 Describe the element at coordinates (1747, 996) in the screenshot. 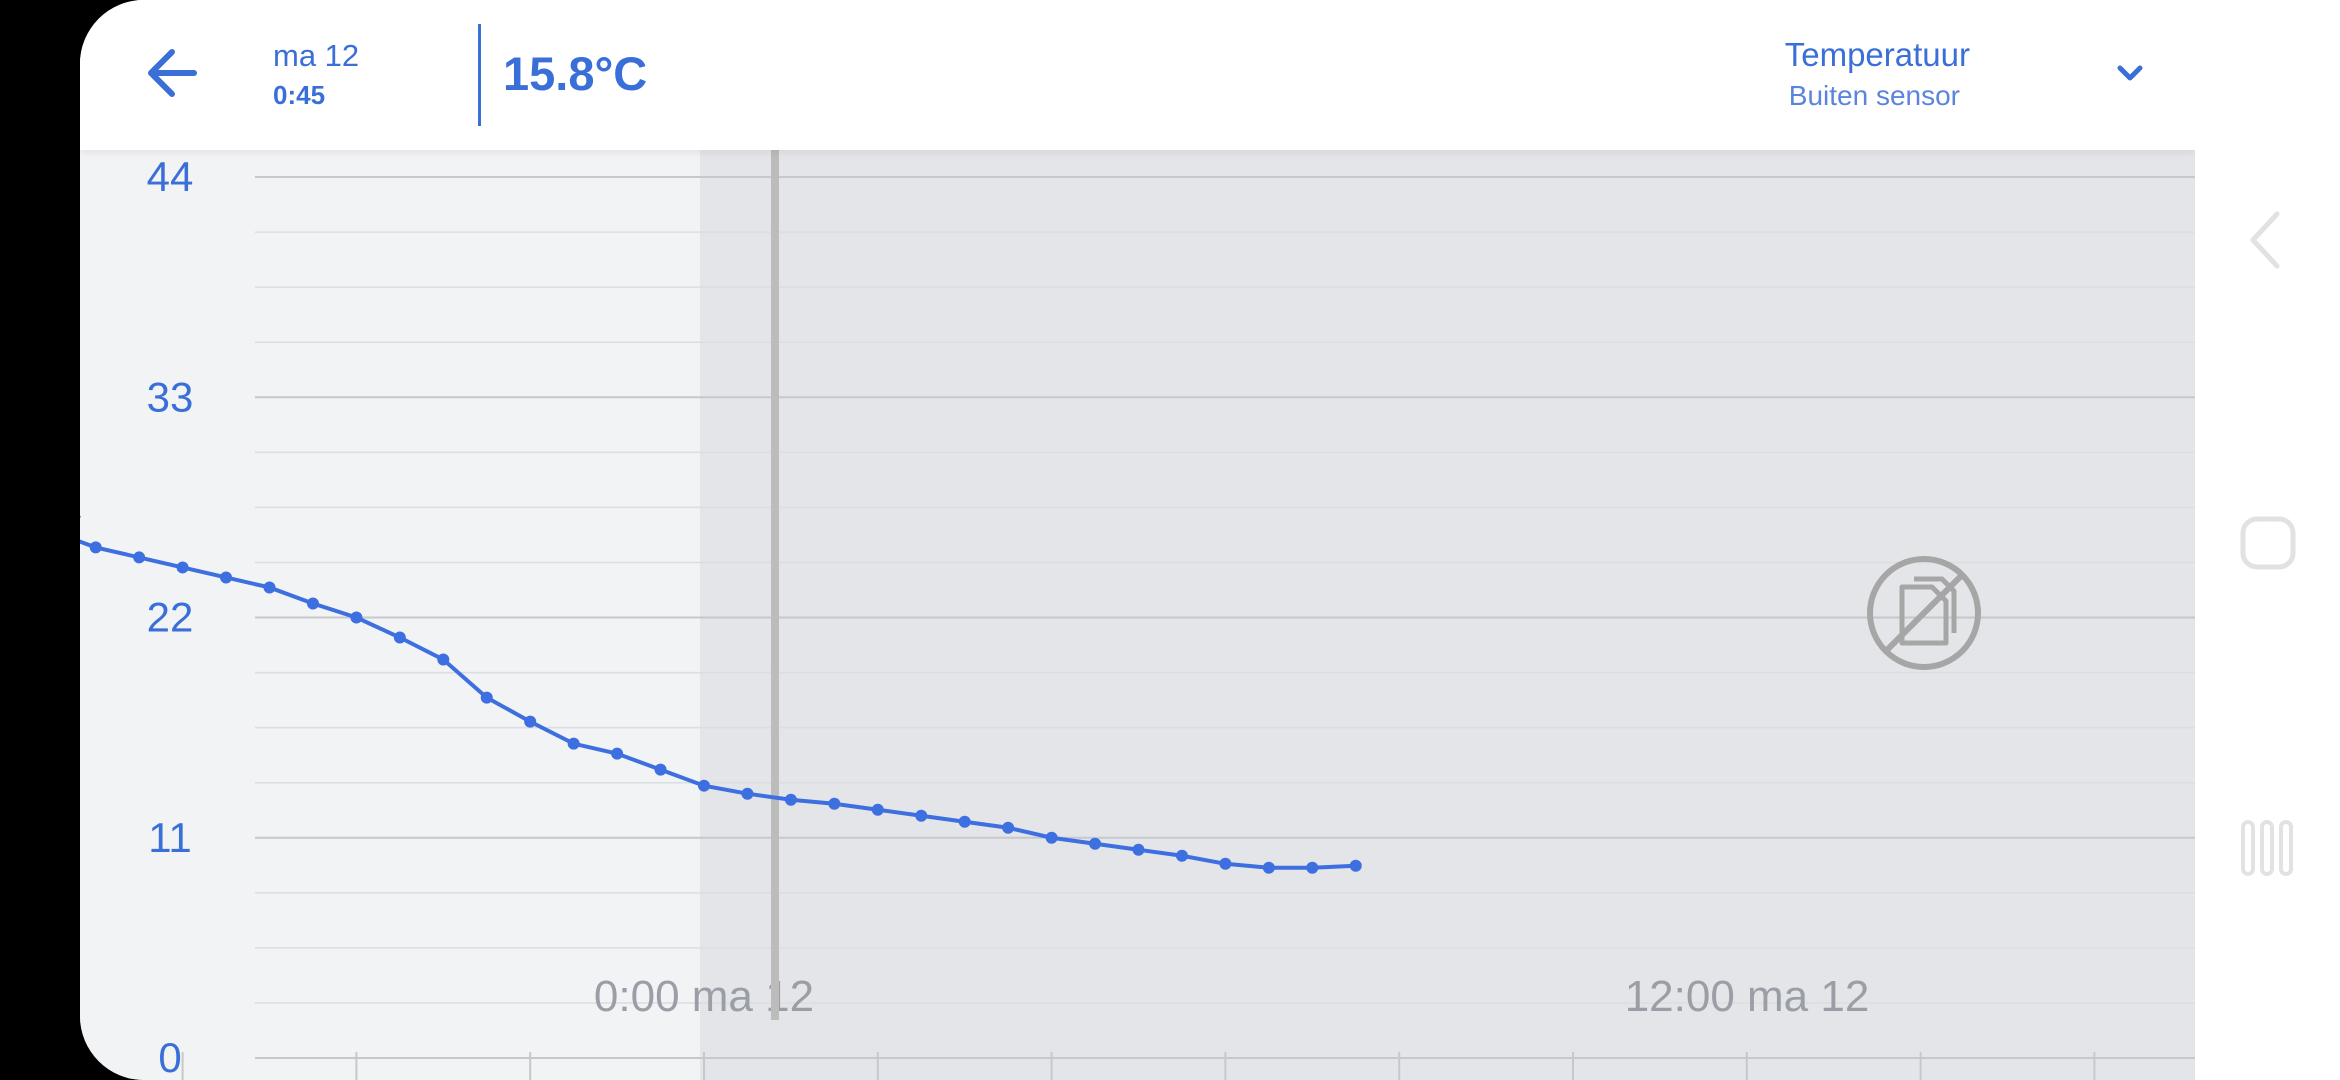

I see `x-label-noon: 12:00 ma 12` at that location.